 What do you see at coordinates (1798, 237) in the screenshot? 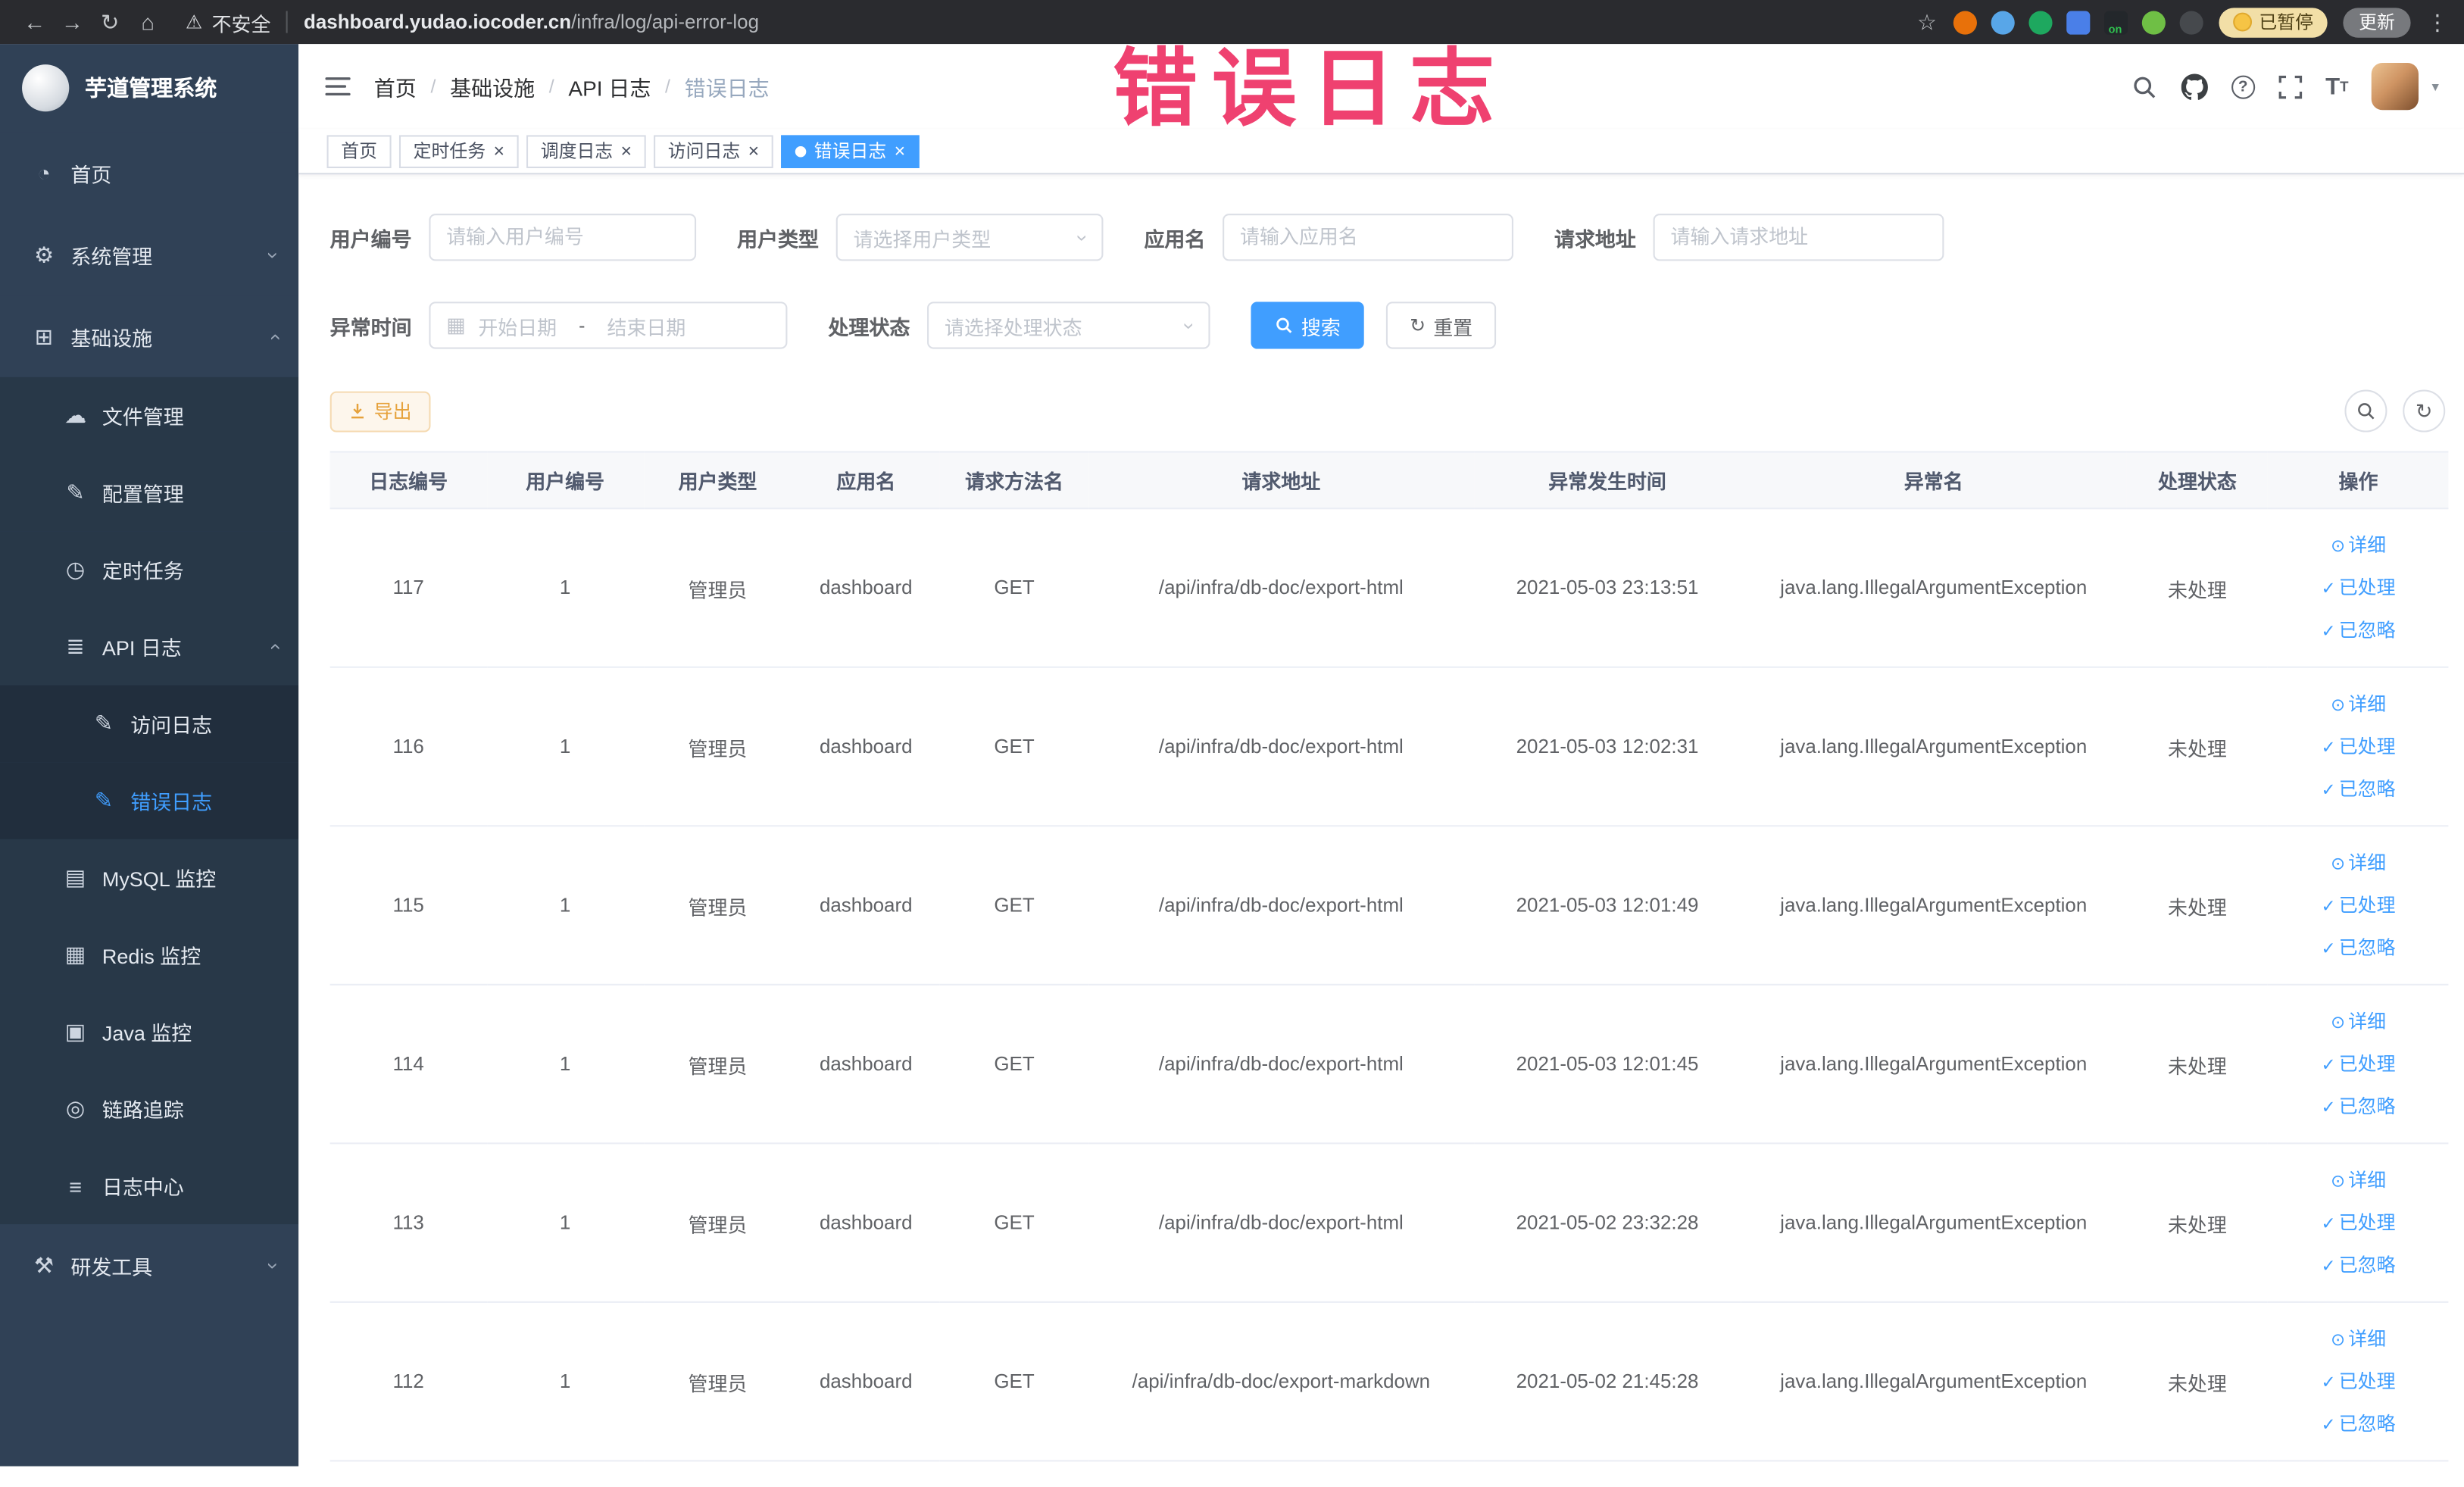
I see `request-url-input` at bounding box center [1798, 237].